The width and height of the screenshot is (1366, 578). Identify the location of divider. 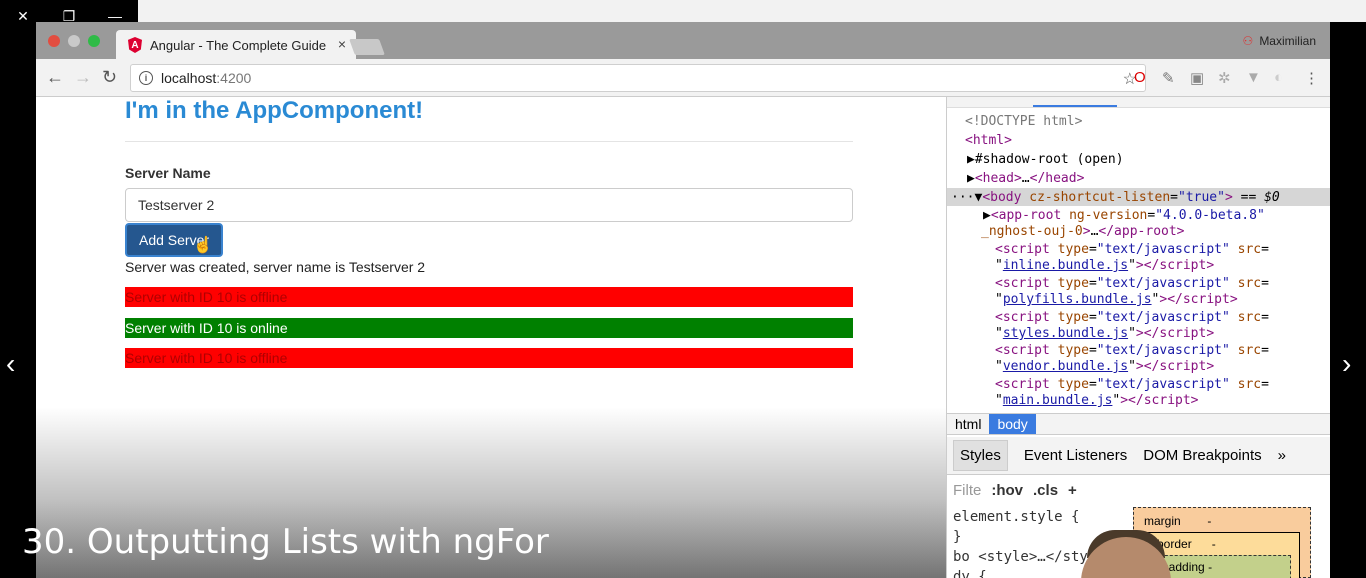
(489, 141).